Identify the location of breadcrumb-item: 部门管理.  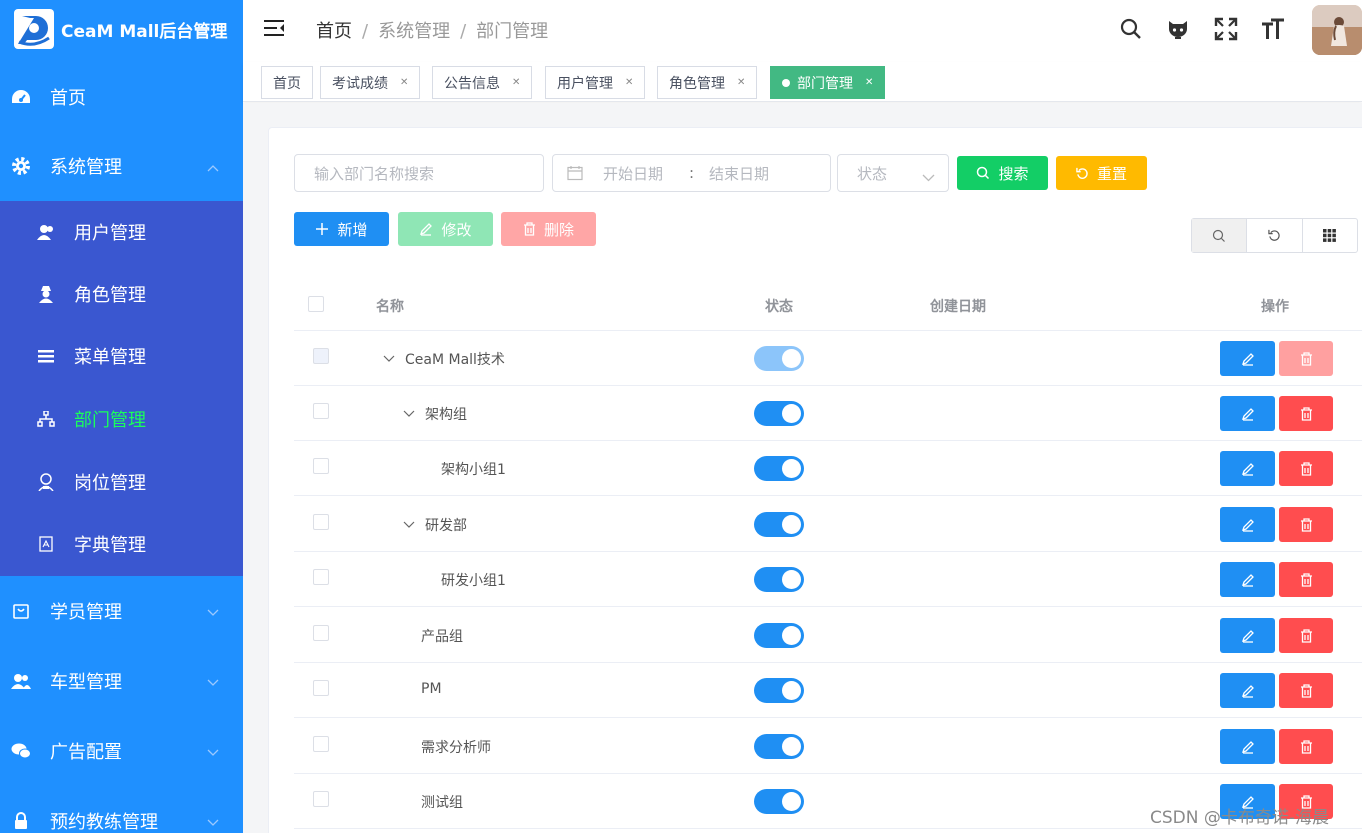
(512, 31).